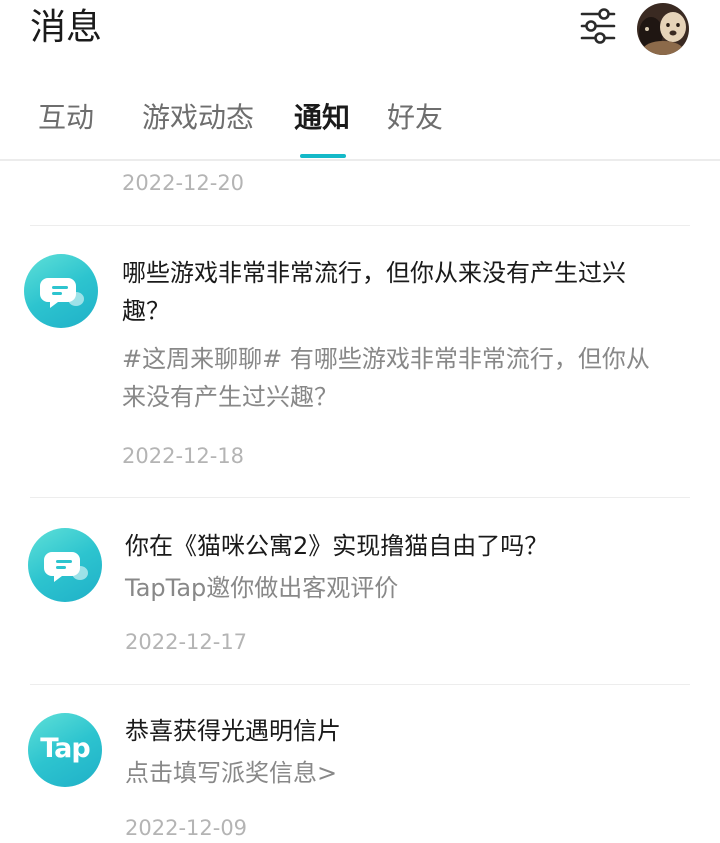 This screenshot has width=720, height=843. What do you see at coordinates (186, 828) in the screenshot?
I see `message-date: 2022-12-09` at bounding box center [186, 828].